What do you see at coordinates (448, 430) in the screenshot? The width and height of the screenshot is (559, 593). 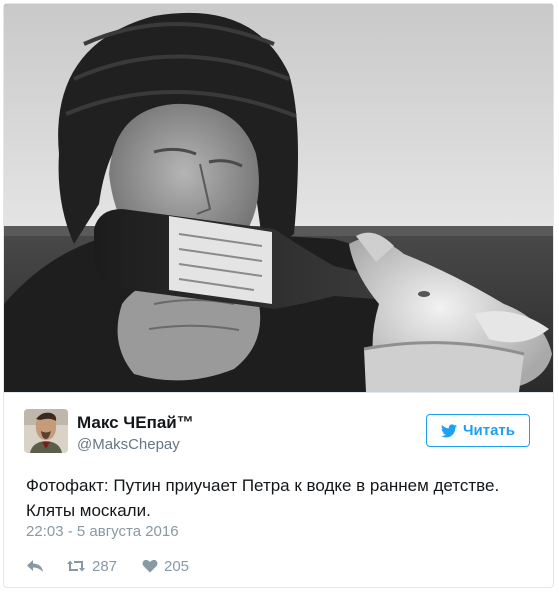 I see `twitter-bird-icon` at bounding box center [448, 430].